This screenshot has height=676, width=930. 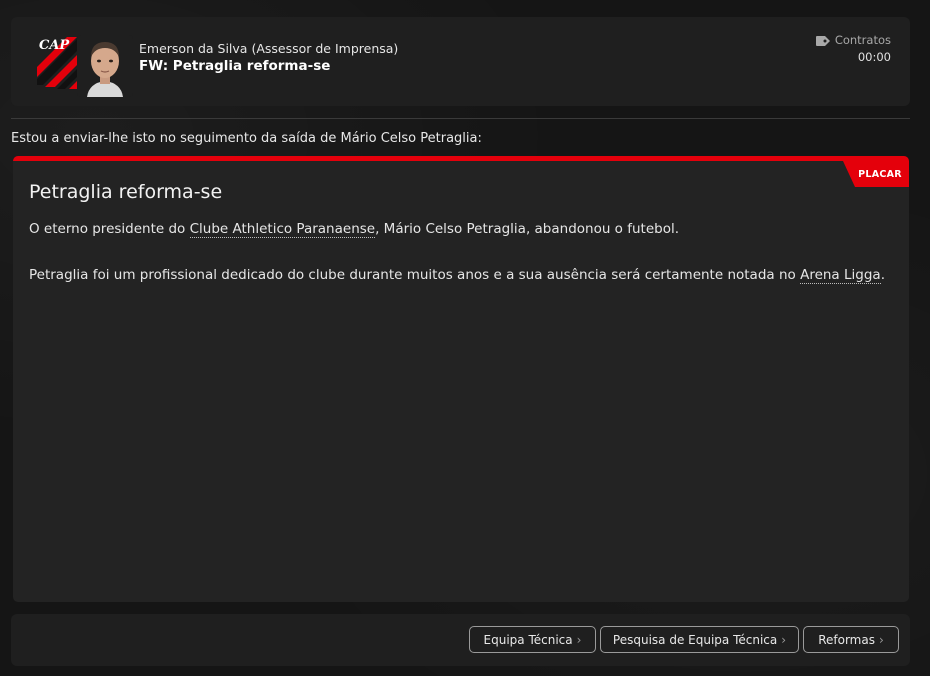 I want to click on staff-button: Equipa Técnica ›, so click(x=532, y=639).